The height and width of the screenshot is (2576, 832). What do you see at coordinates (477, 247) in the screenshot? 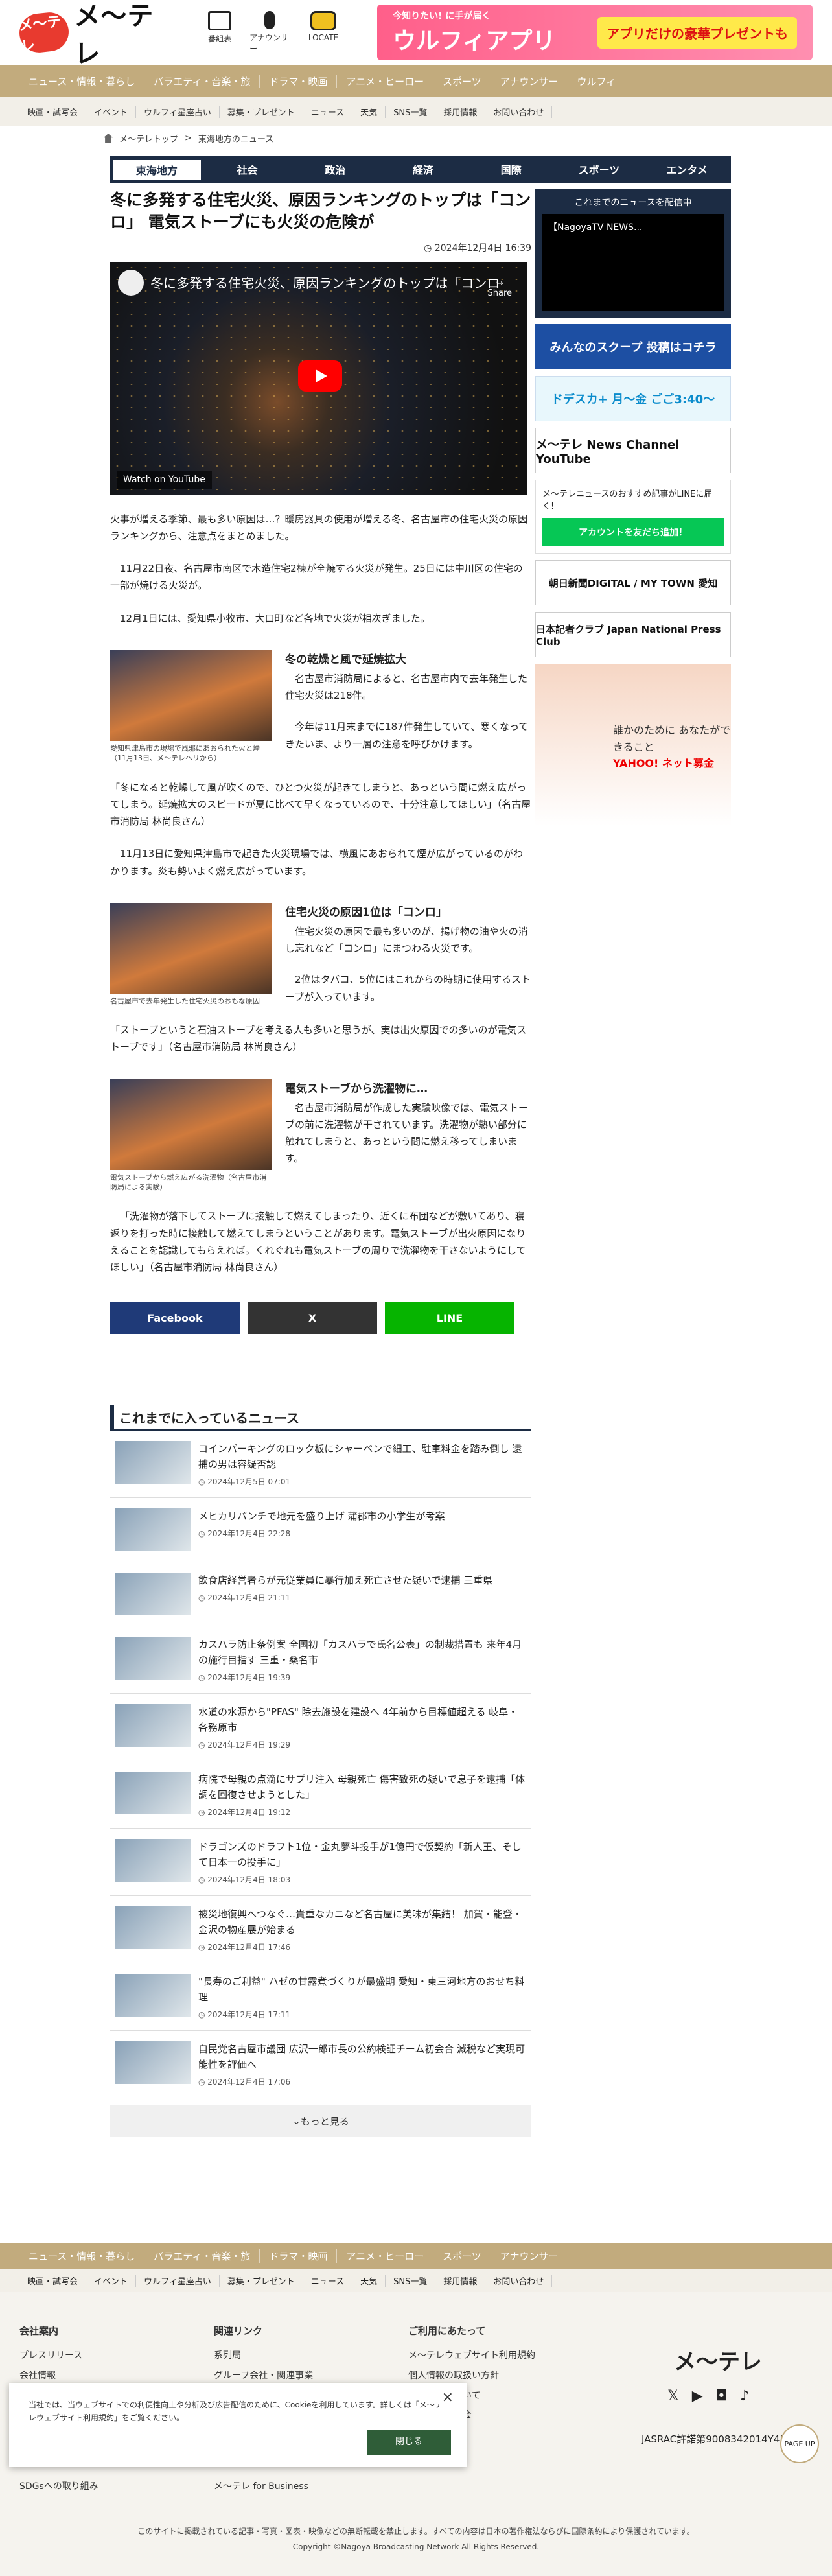
I see `article-date: ◷ 2024年12月4日 16:39` at bounding box center [477, 247].